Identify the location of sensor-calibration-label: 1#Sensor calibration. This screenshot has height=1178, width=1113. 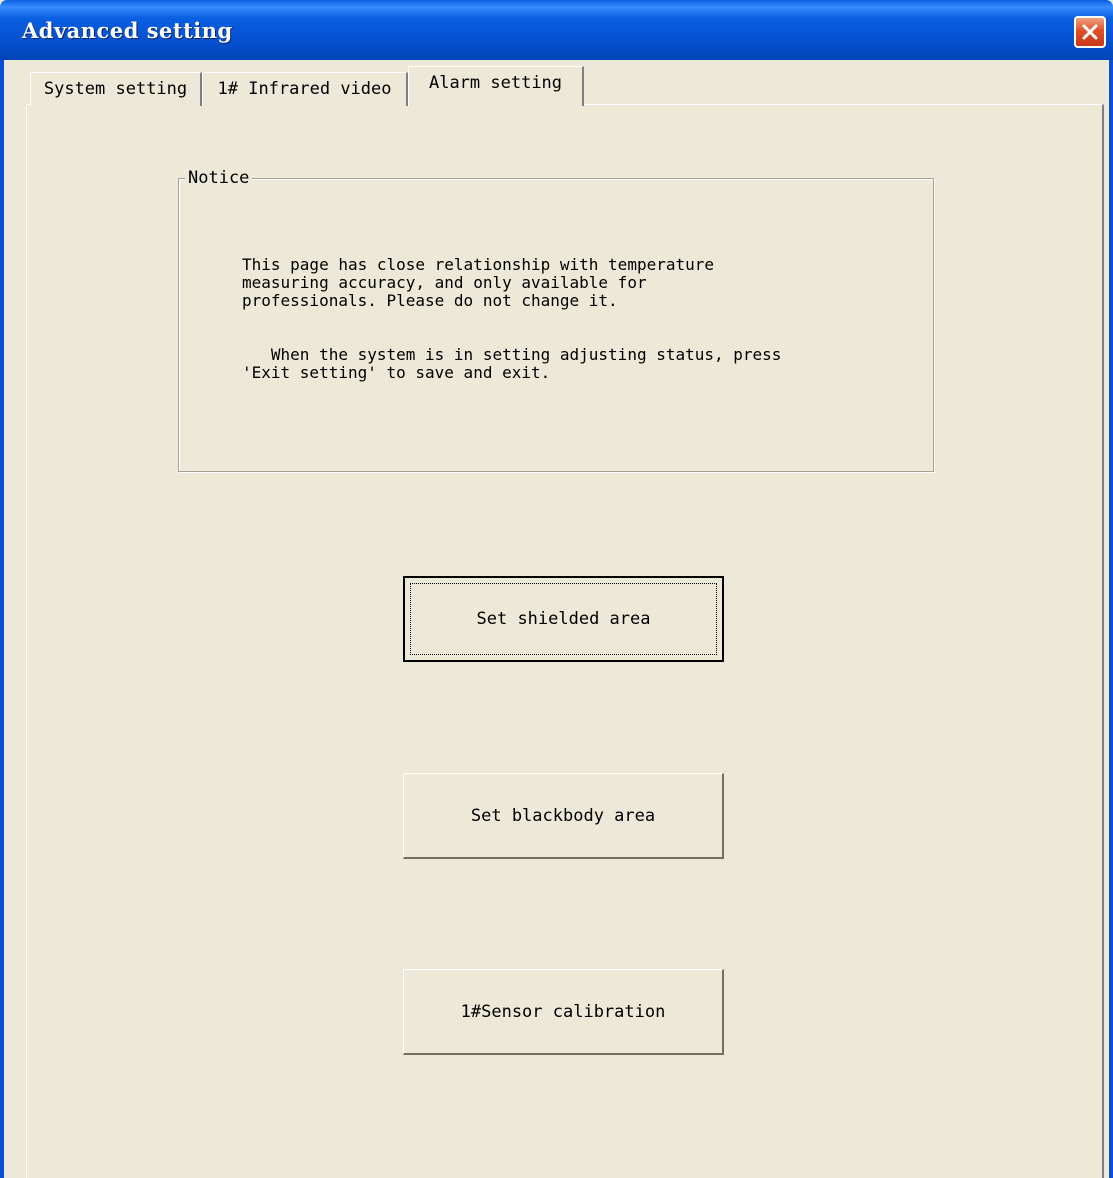
(563, 1011).